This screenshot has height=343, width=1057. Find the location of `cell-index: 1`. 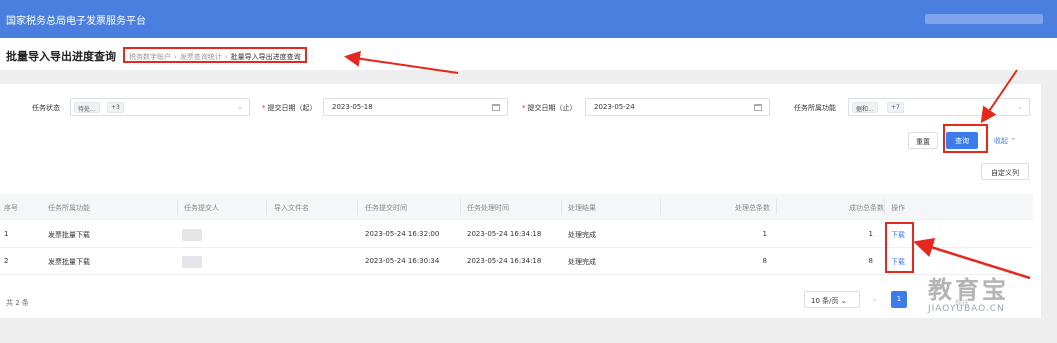

cell-index: 1 is located at coordinates (6, 234).